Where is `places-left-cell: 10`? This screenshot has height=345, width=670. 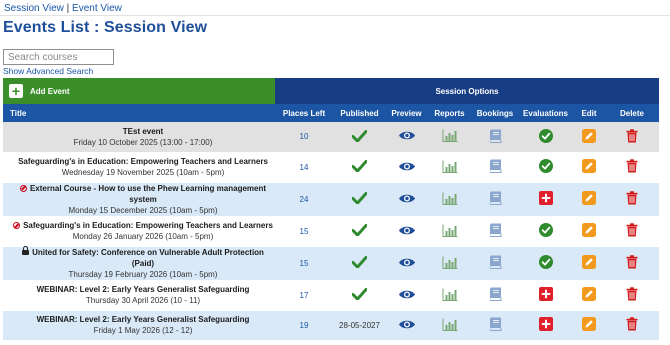 places-left-cell: 10 is located at coordinates (304, 137).